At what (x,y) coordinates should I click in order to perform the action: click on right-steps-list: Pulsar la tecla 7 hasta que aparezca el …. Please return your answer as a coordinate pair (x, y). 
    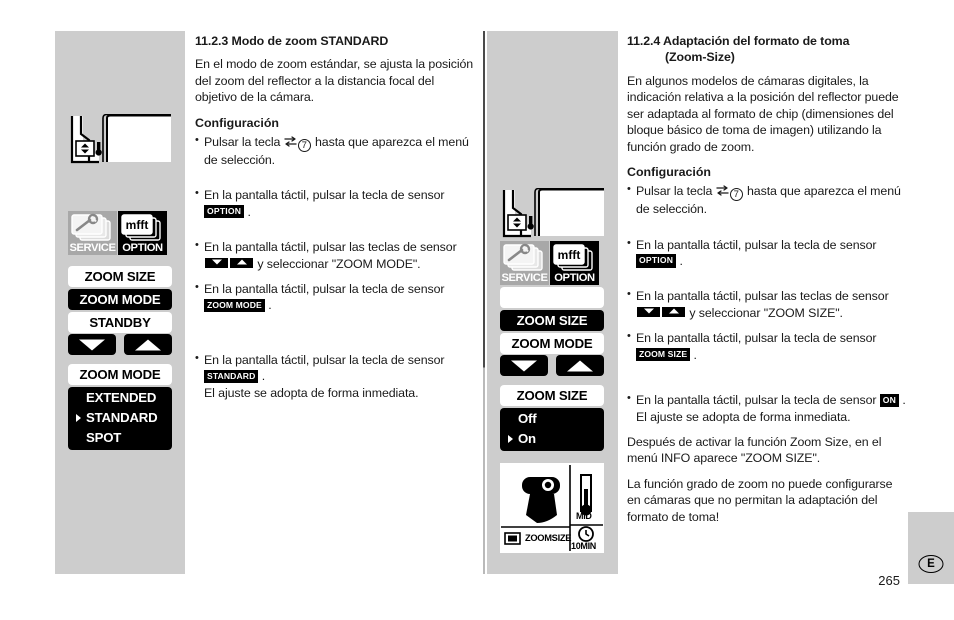
    Looking at the image, I should click on (768, 303).